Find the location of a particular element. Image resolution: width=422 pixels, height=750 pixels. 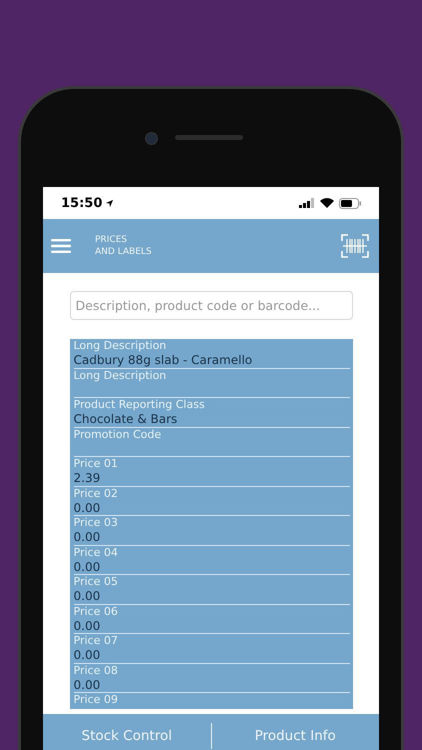

location-icon is located at coordinates (109, 203).